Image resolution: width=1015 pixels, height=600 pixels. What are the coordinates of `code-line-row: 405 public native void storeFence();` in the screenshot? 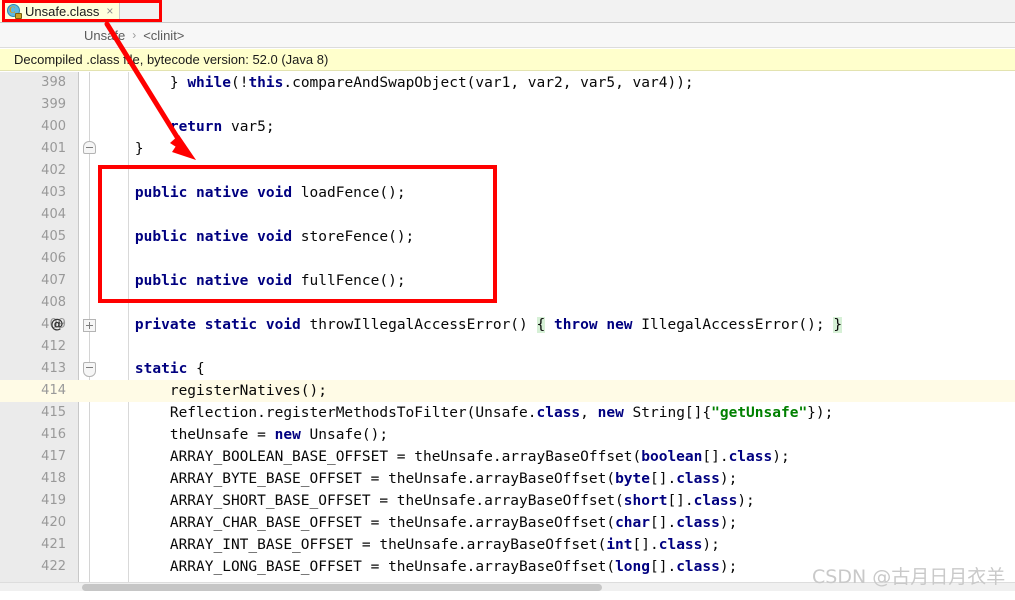 It's located at (507, 237).